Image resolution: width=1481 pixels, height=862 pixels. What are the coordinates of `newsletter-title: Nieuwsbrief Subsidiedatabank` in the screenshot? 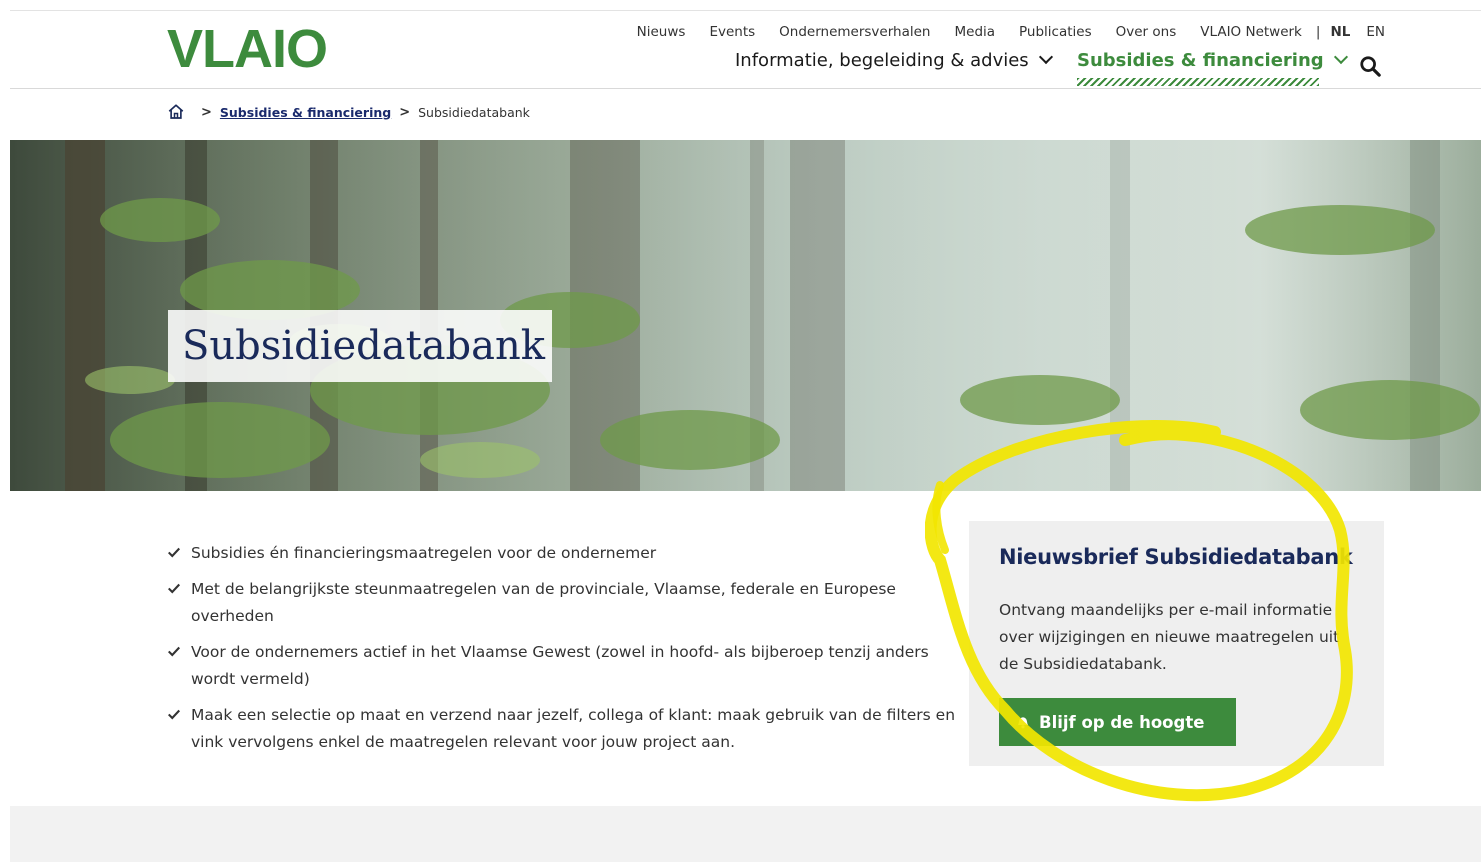 It's located at (1176, 557).